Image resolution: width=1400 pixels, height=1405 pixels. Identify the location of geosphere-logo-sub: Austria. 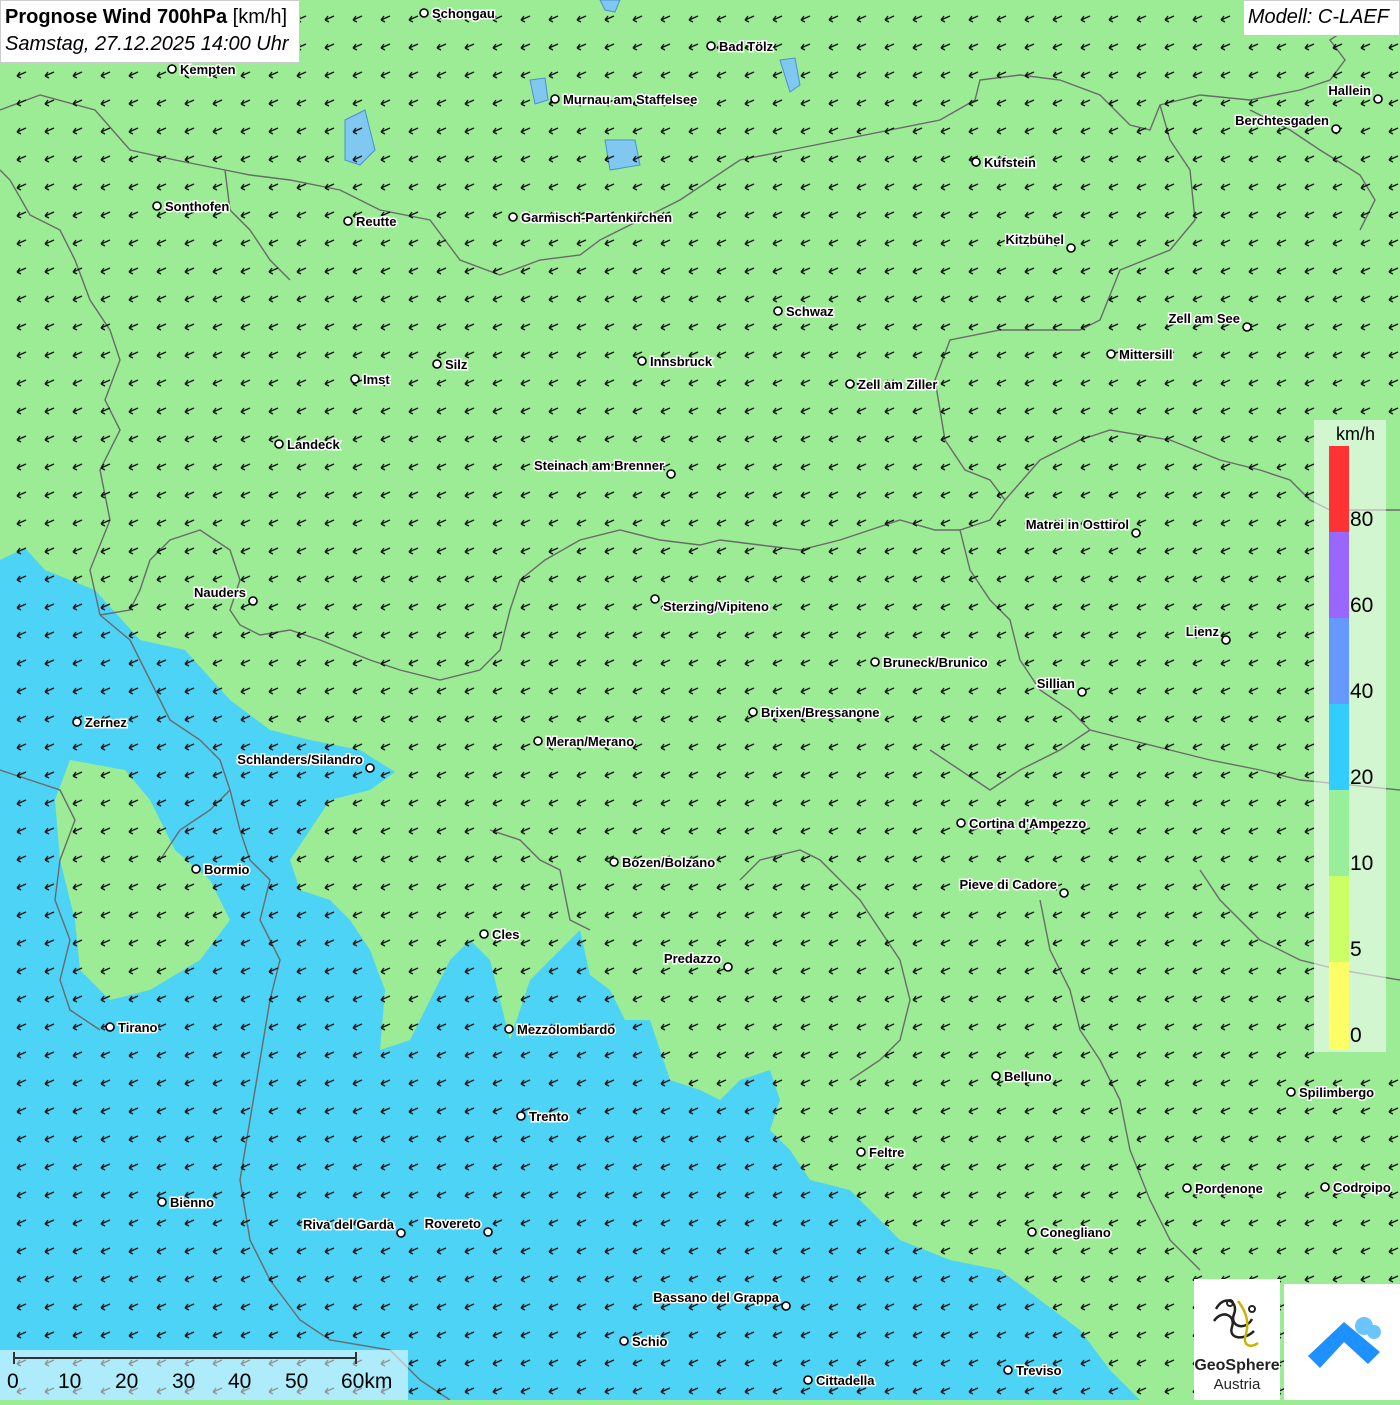
(1237, 1384).